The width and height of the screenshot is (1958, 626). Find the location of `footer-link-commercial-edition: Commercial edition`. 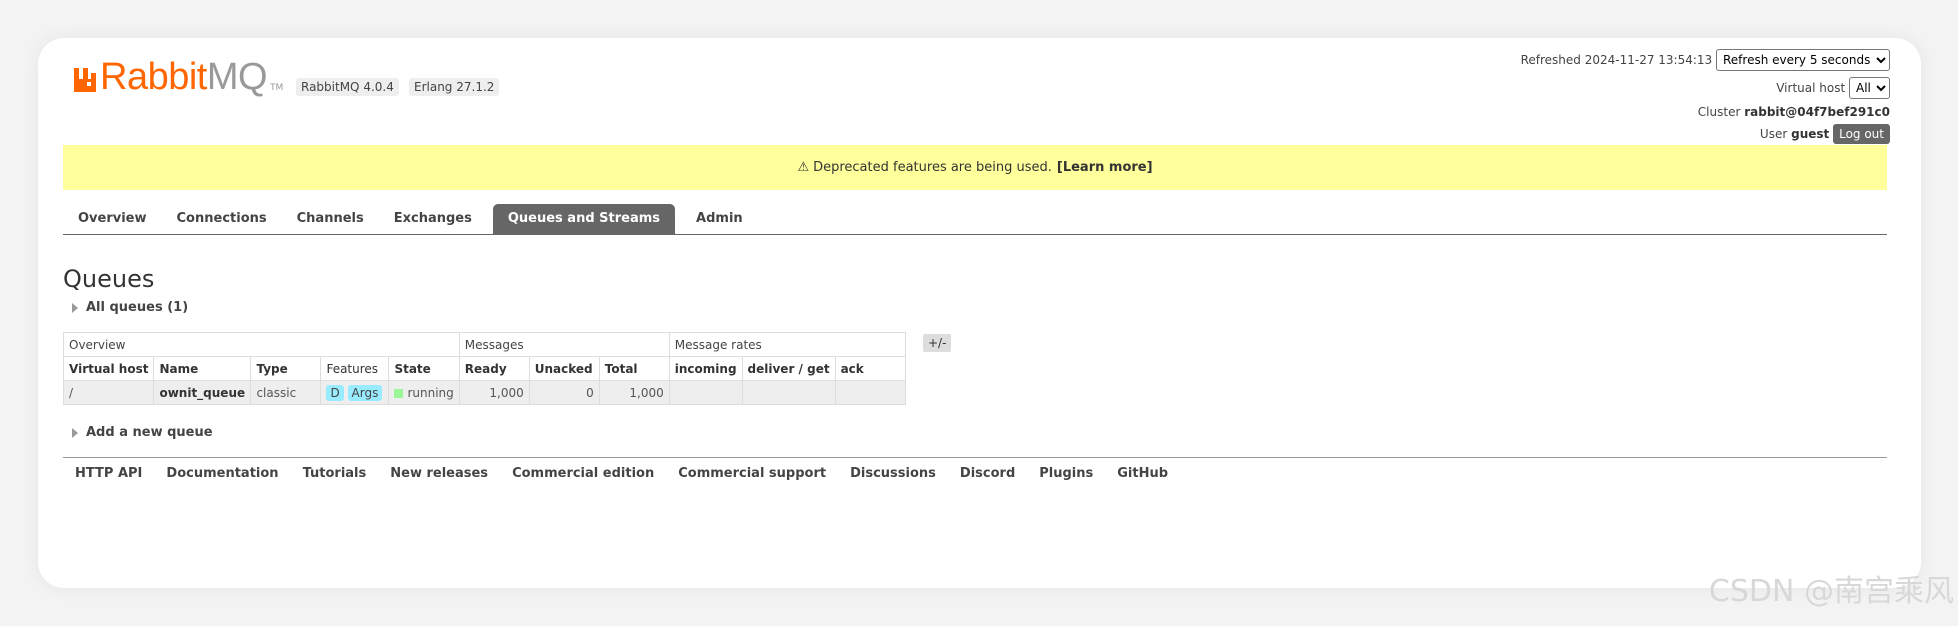

footer-link-commercial-edition: Commercial edition is located at coordinates (583, 473).